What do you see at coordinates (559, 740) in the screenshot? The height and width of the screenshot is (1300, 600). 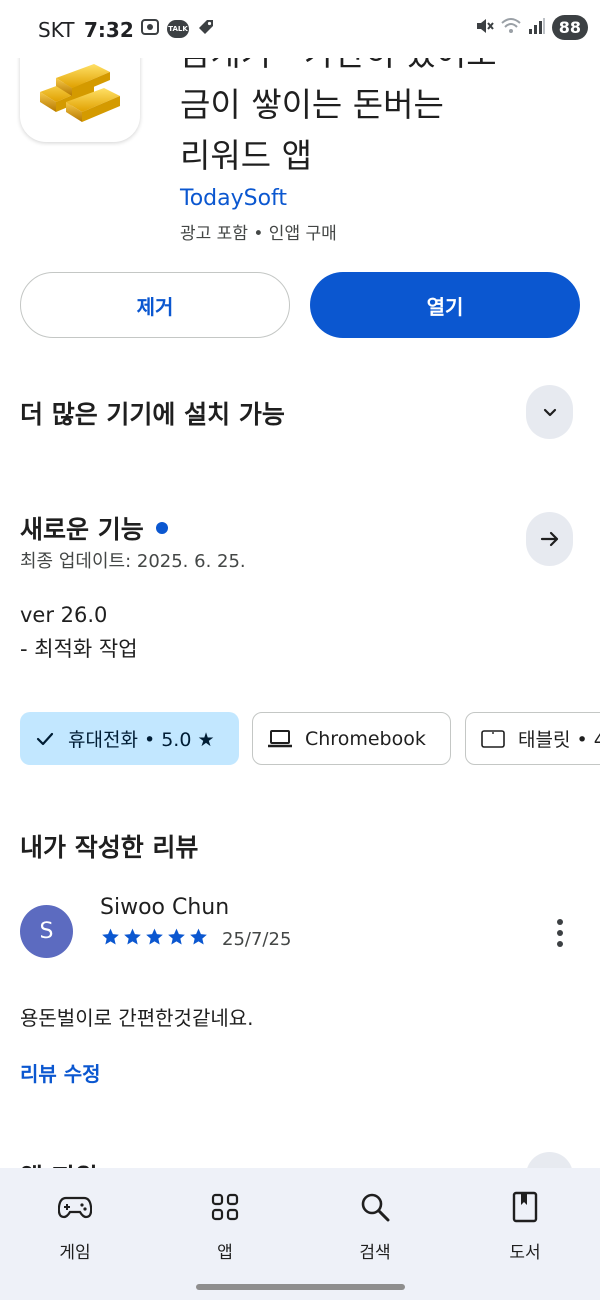 I see `chip-label: 태블릿 • 4` at bounding box center [559, 740].